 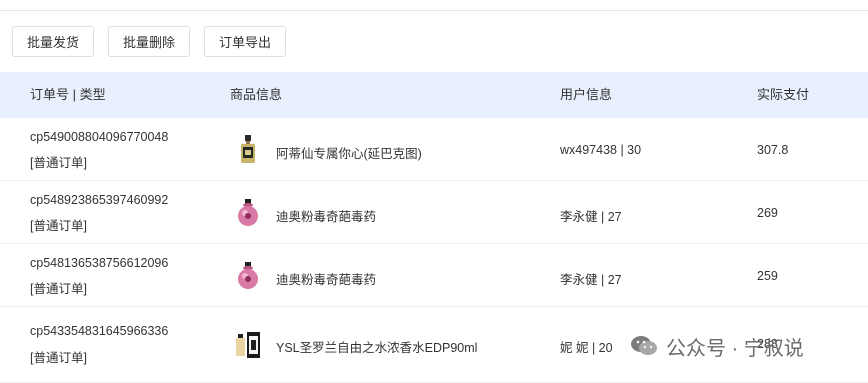 I want to click on top-divider, so click(x=434, y=10).